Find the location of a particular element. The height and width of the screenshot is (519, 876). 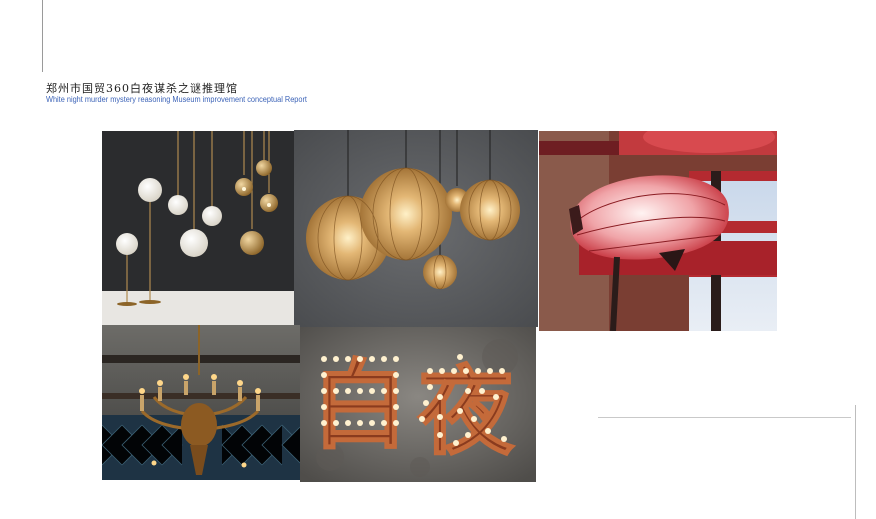

photo-red-lantern is located at coordinates (658, 231).